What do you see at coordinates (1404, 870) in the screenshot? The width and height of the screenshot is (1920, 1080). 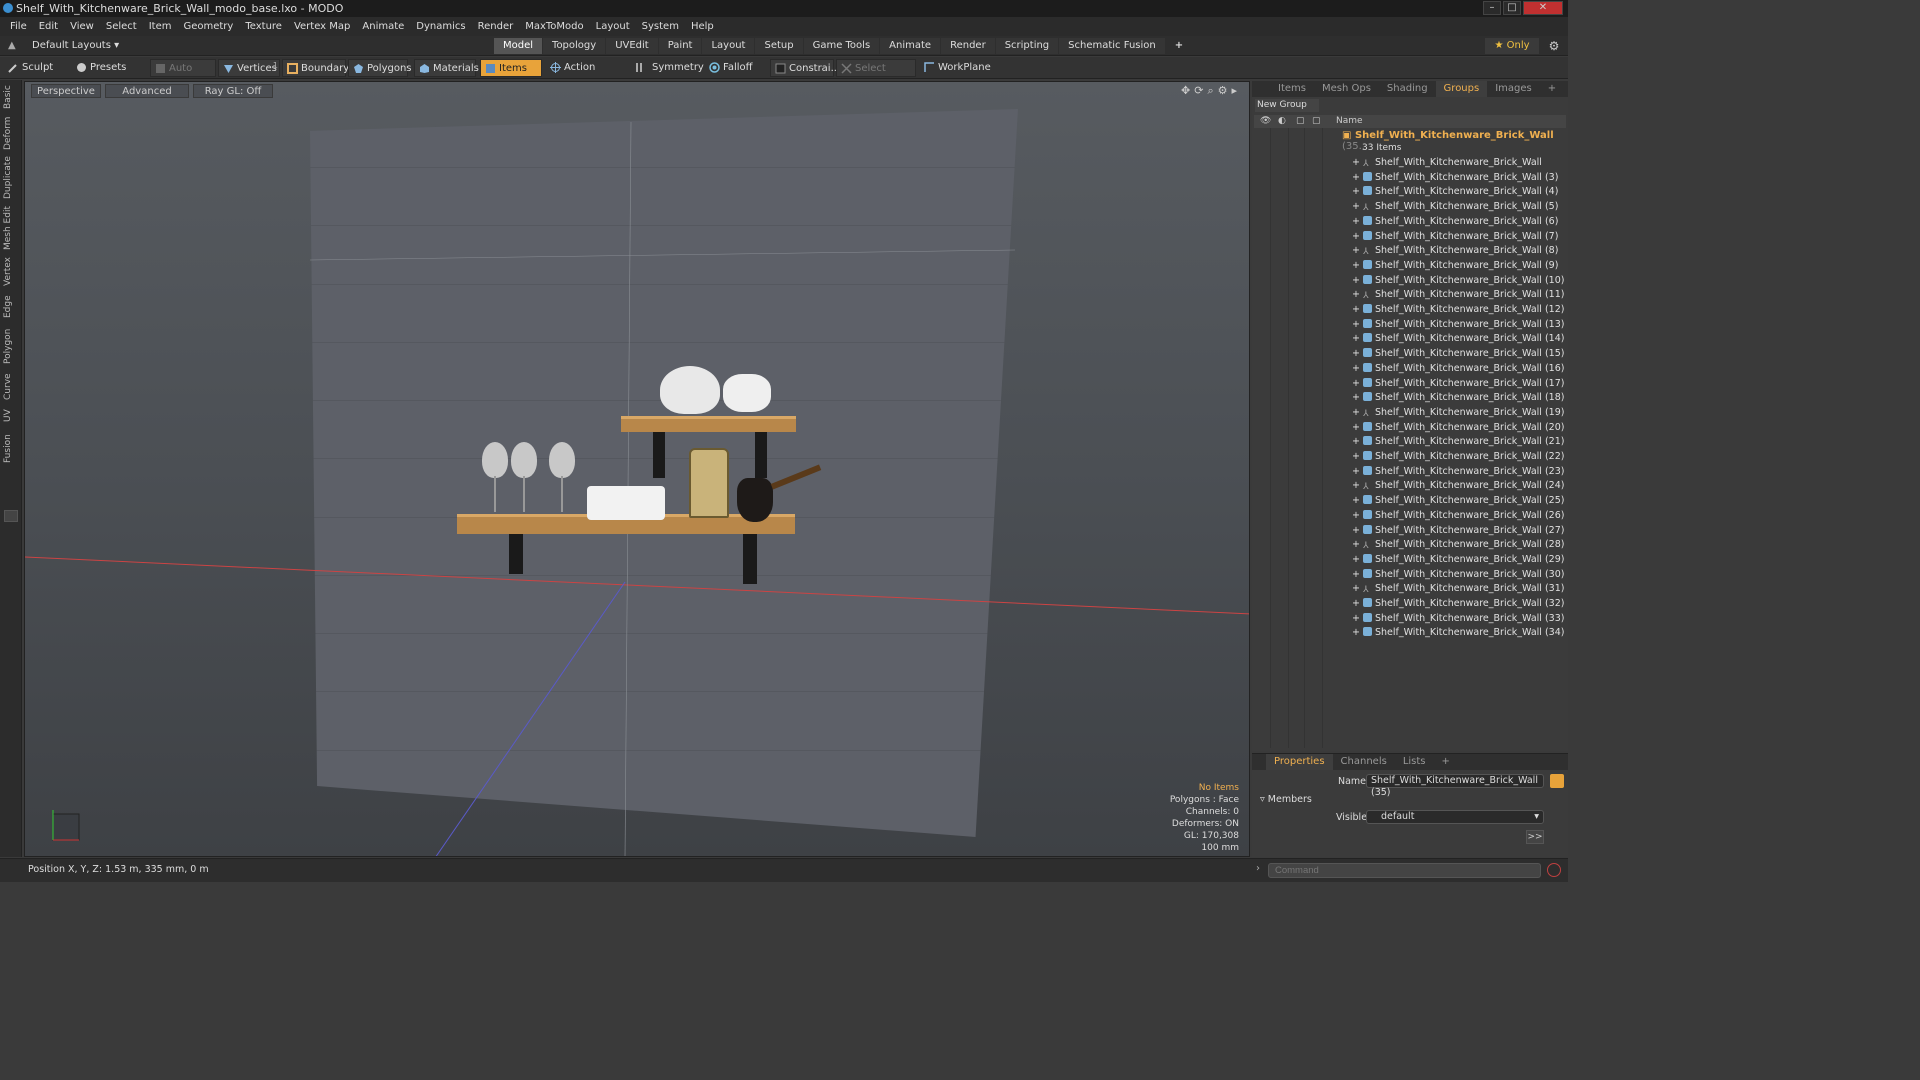 I see `command-input` at bounding box center [1404, 870].